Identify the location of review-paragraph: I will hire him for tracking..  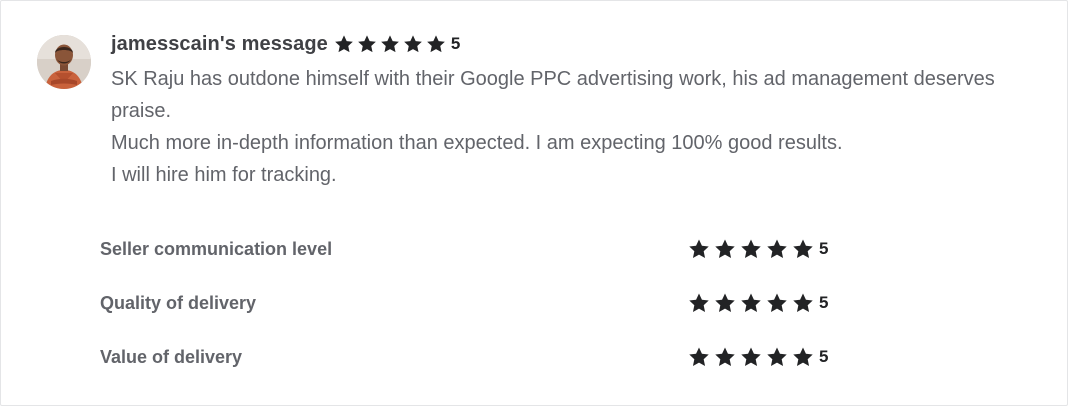
(224, 175).